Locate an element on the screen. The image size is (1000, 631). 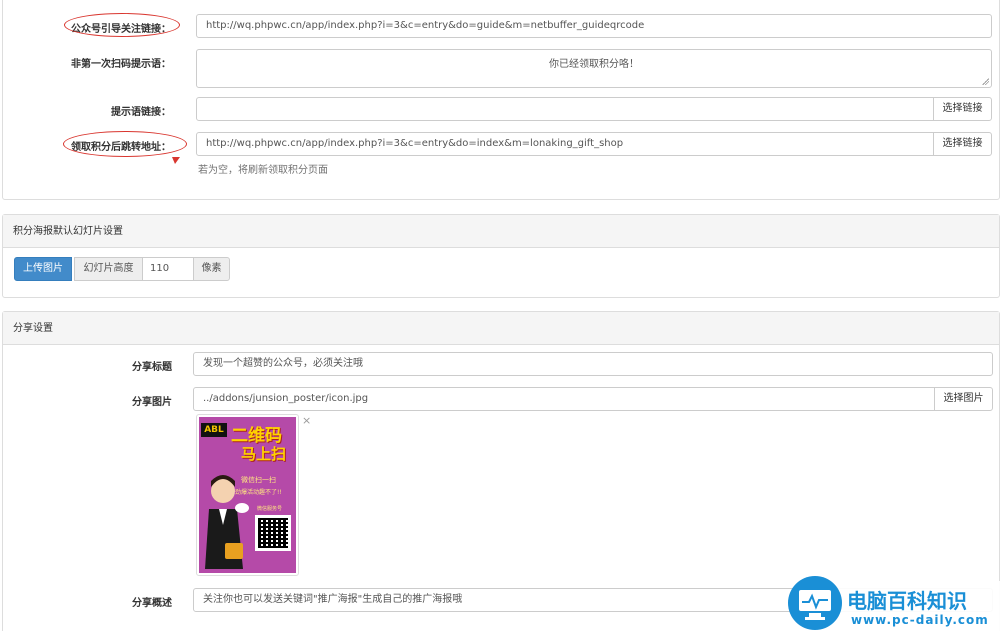
slides-panel: 积分海报默认幻灯片设置 上传图片 幻灯片高度 110 像素 is located at coordinates (501, 256).